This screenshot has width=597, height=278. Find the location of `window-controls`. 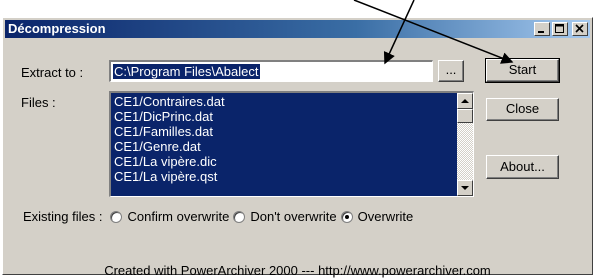

window-controls is located at coordinates (561, 29).